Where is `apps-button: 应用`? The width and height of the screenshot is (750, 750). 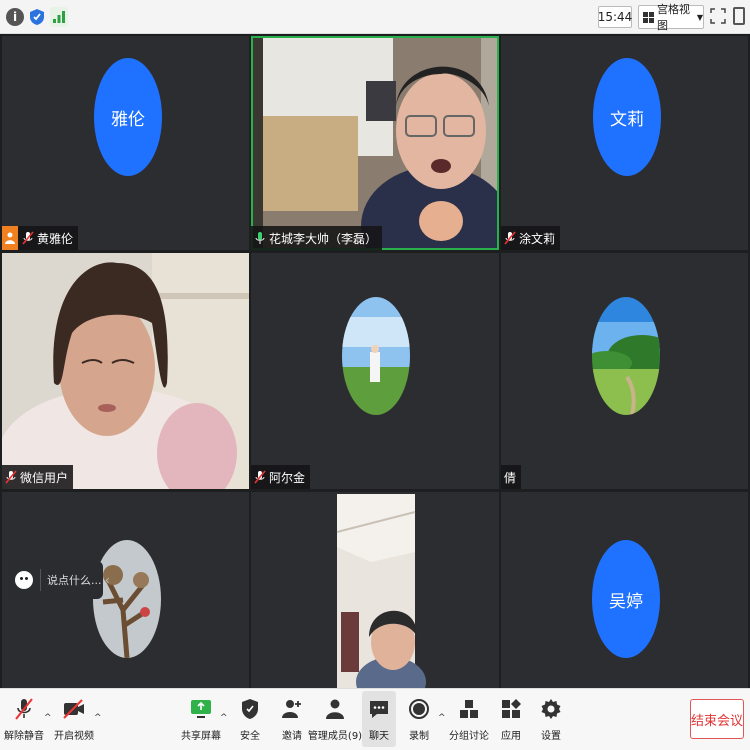 apps-button: 应用 is located at coordinates (511, 719).